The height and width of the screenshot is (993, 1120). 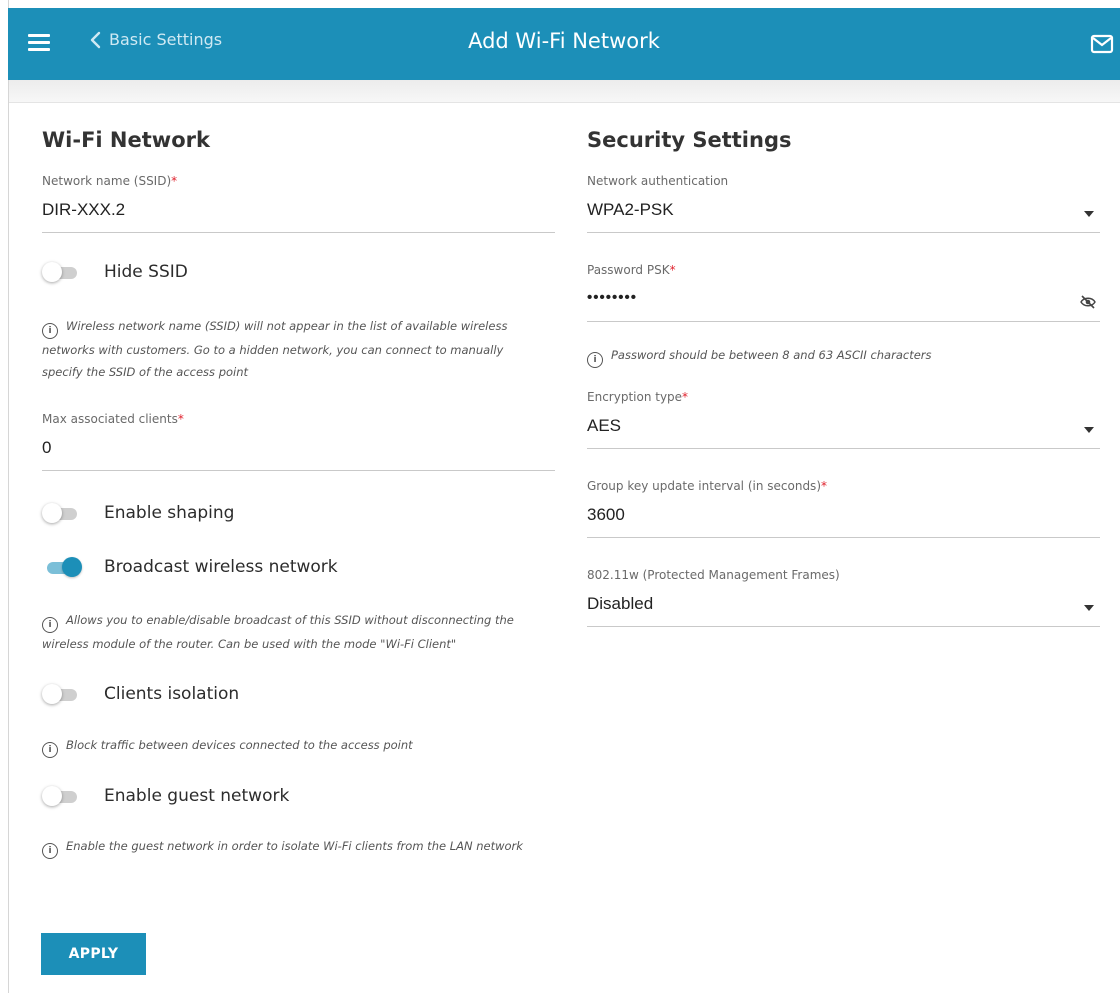 What do you see at coordinates (169, 513) in the screenshot?
I see `enable-shaping-label: Enable shaping` at bounding box center [169, 513].